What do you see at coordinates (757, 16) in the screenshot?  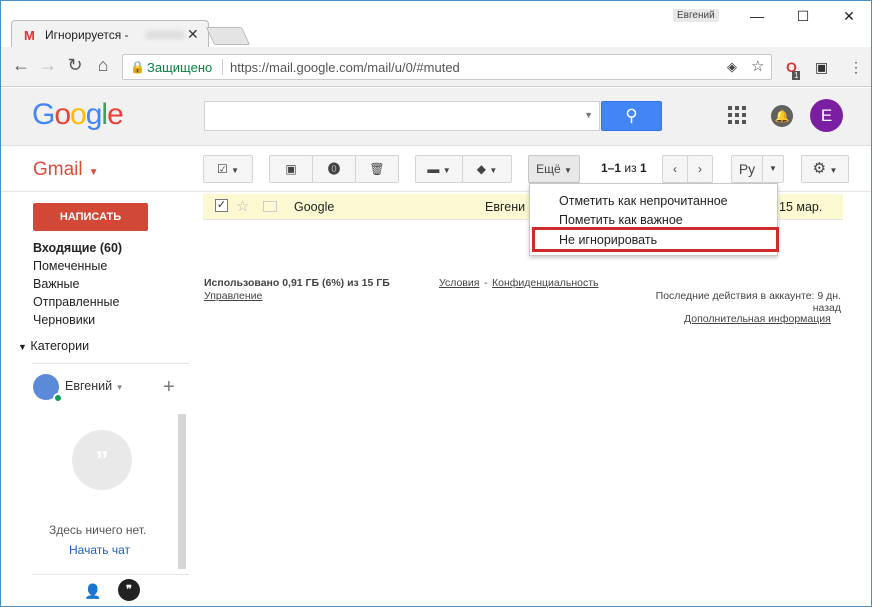 I see `minimize-icon: —` at bounding box center [757, 16].